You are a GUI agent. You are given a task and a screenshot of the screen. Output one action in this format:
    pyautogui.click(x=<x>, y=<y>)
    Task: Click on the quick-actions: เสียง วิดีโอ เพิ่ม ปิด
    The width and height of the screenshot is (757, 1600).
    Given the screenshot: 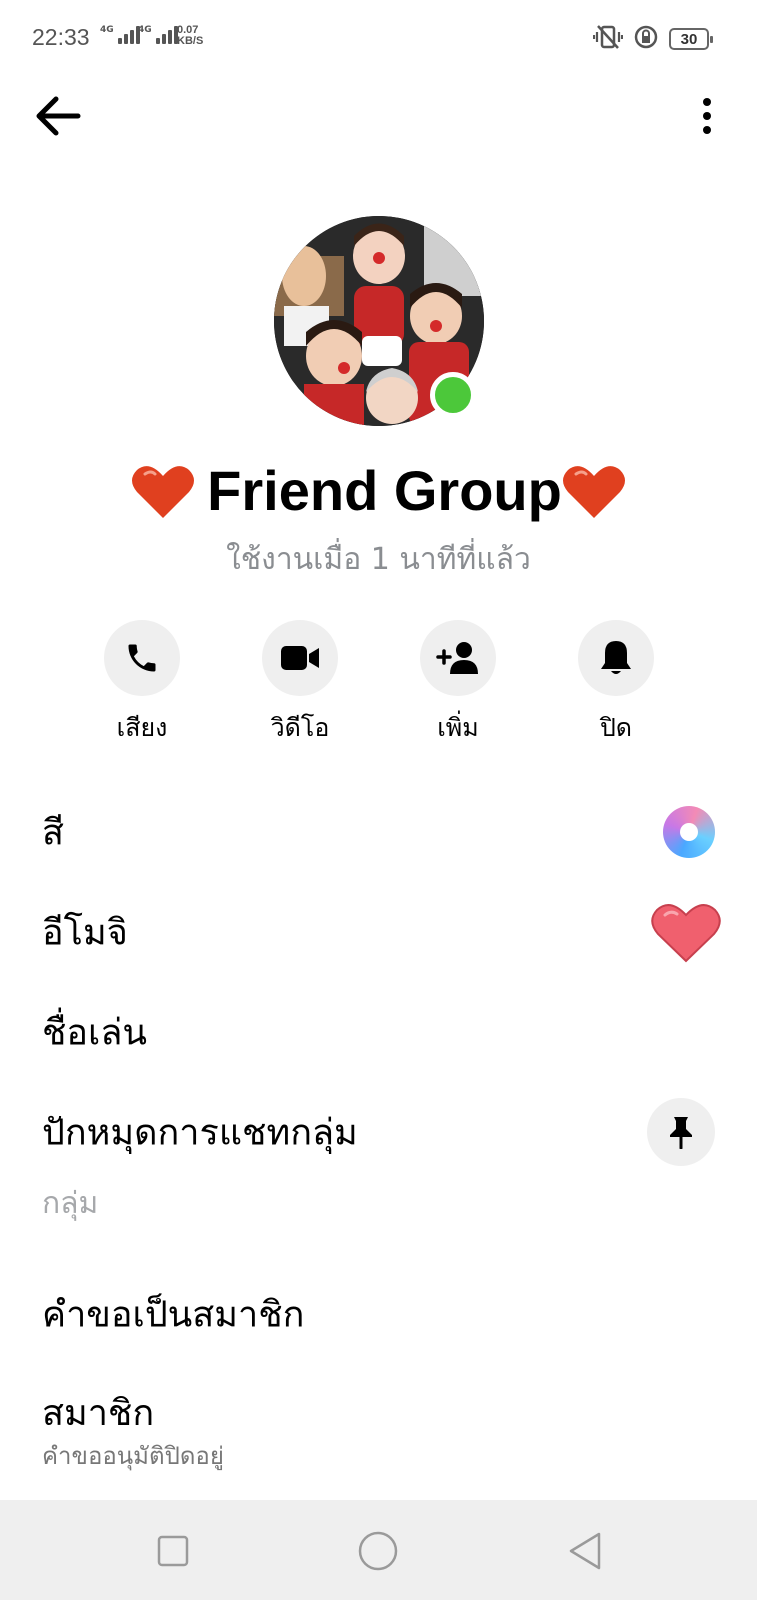 What is the action you would take?
    pyautogui.click(x=378, y=685)
    